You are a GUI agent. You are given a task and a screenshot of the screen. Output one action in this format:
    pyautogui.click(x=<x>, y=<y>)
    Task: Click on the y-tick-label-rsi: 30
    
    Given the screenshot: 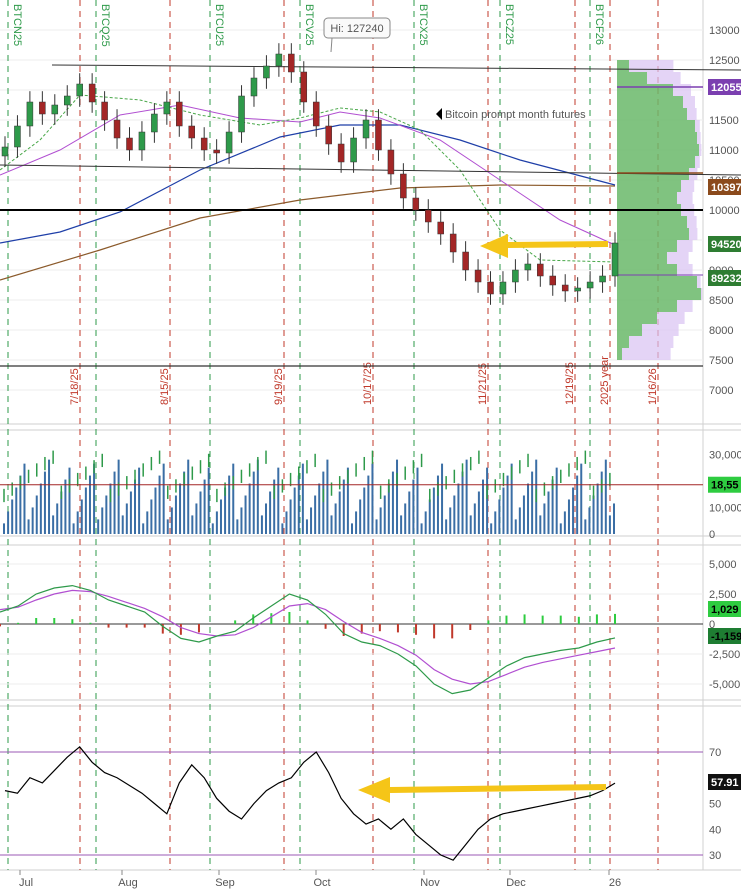 What is the action you would take?
    pyautogui.click(x=715, y=856)
    